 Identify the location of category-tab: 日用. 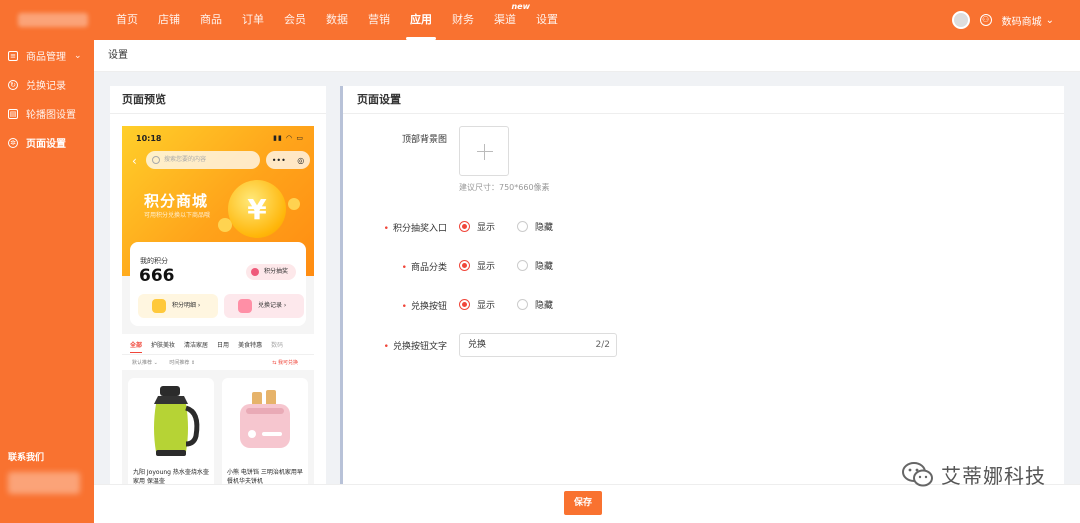
(223, 345).